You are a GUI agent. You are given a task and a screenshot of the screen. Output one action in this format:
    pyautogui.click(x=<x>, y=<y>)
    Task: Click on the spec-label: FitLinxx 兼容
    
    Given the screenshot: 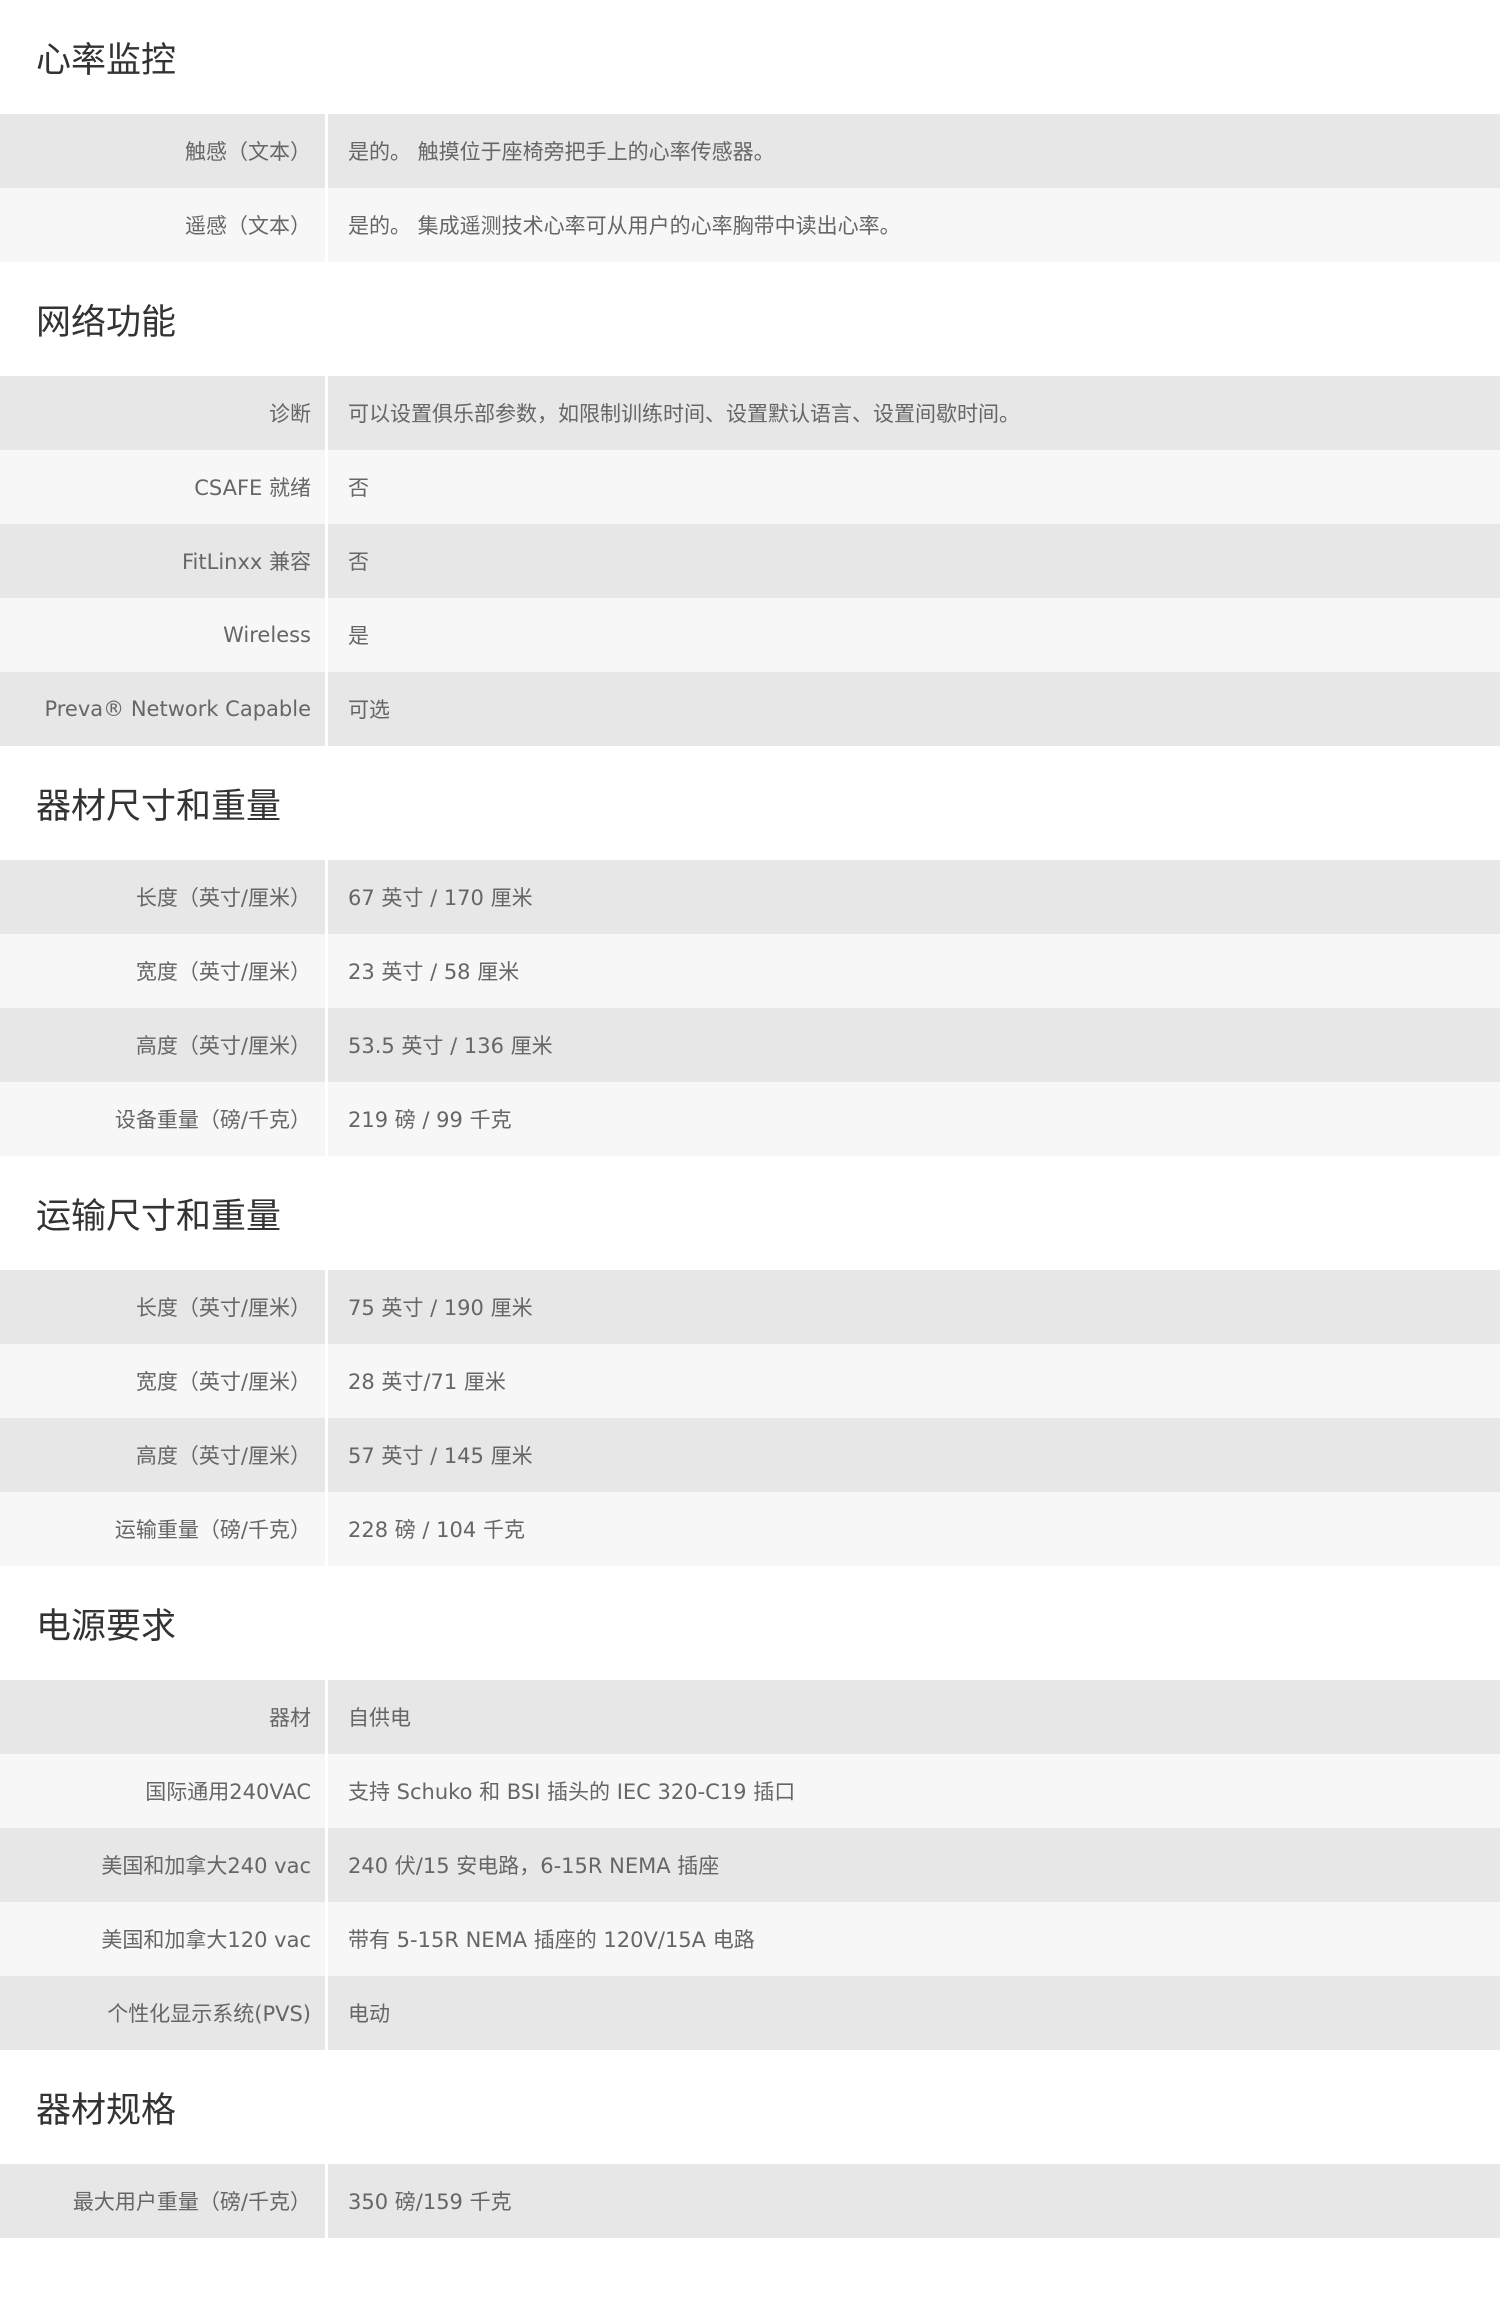 What is the action you would take?
    pyautogui.click(x=164, y=561)
    